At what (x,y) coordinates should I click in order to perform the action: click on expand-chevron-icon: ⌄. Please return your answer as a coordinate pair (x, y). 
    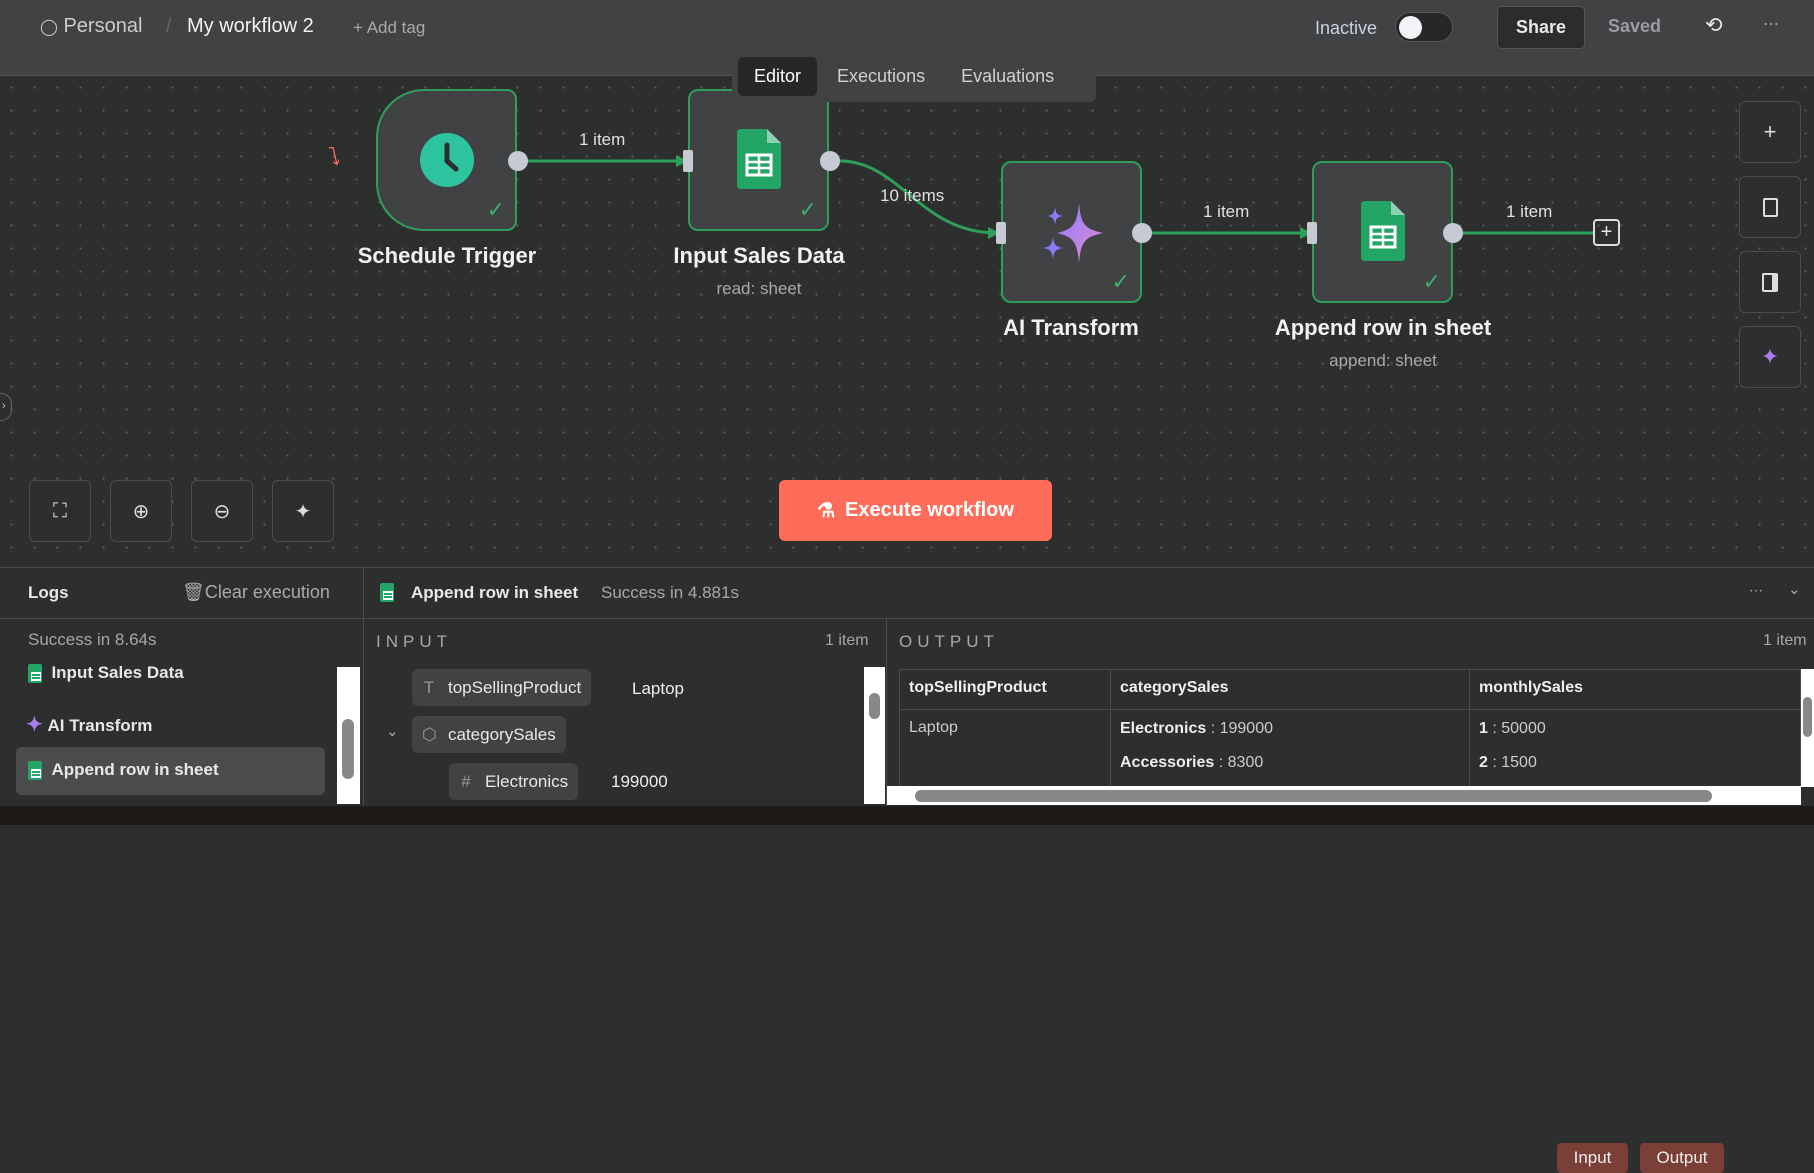
    Looking at the image, I should click on (392, 731).